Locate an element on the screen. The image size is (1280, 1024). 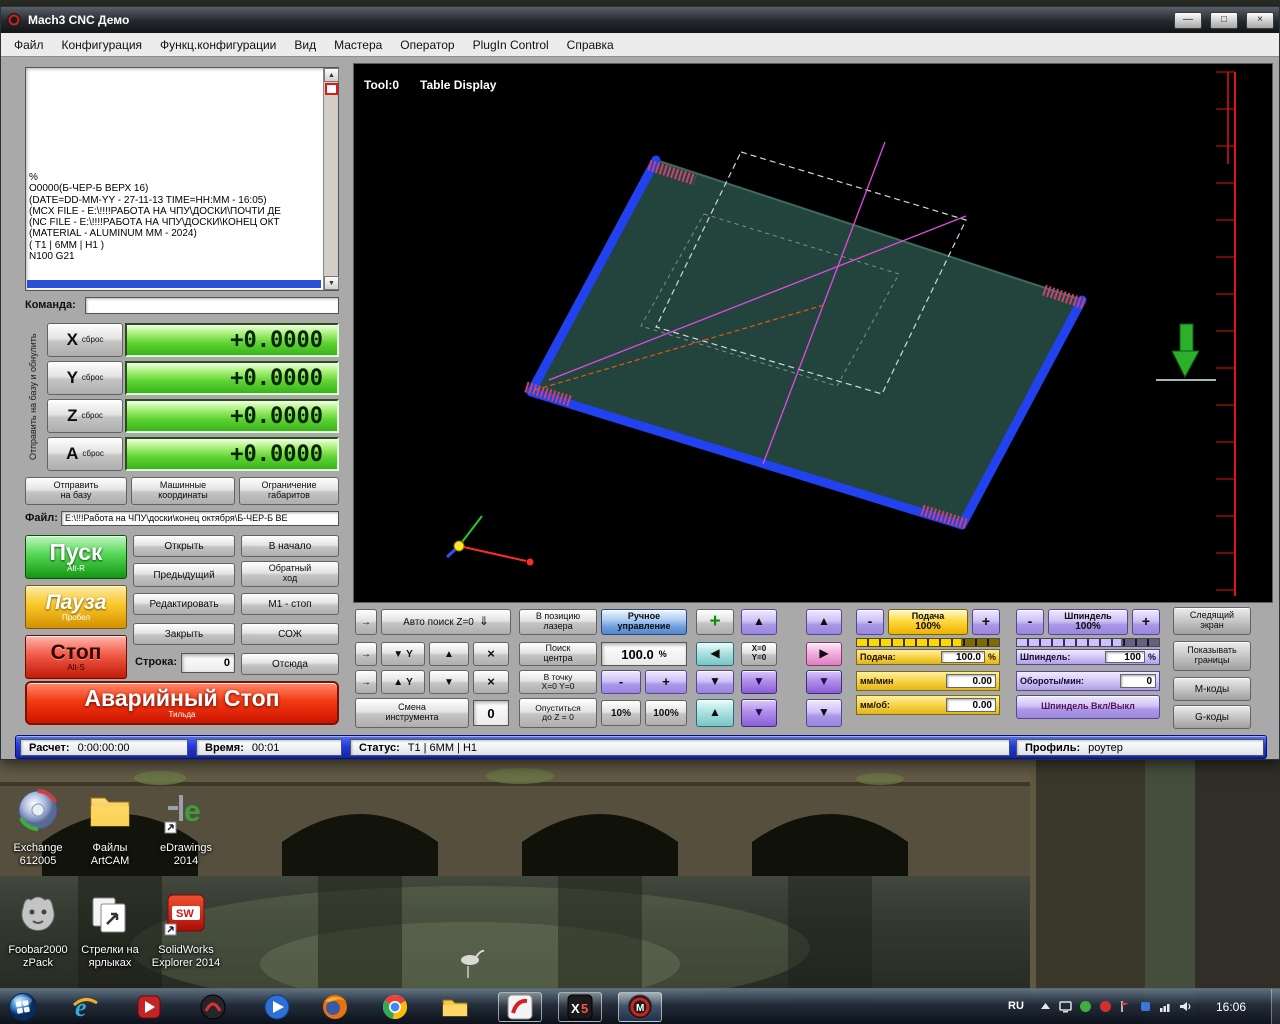
cycle-start-button: Пуск Alt-R is located at coordinates (76, 557).